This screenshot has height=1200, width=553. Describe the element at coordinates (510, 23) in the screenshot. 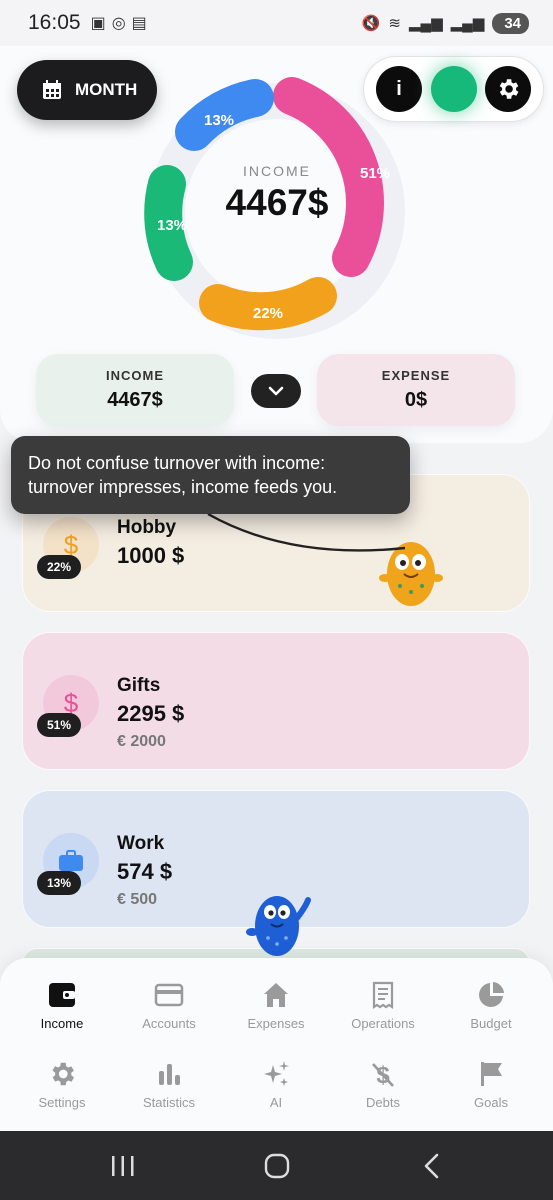

I see `battery-indicator: 34` at that location.